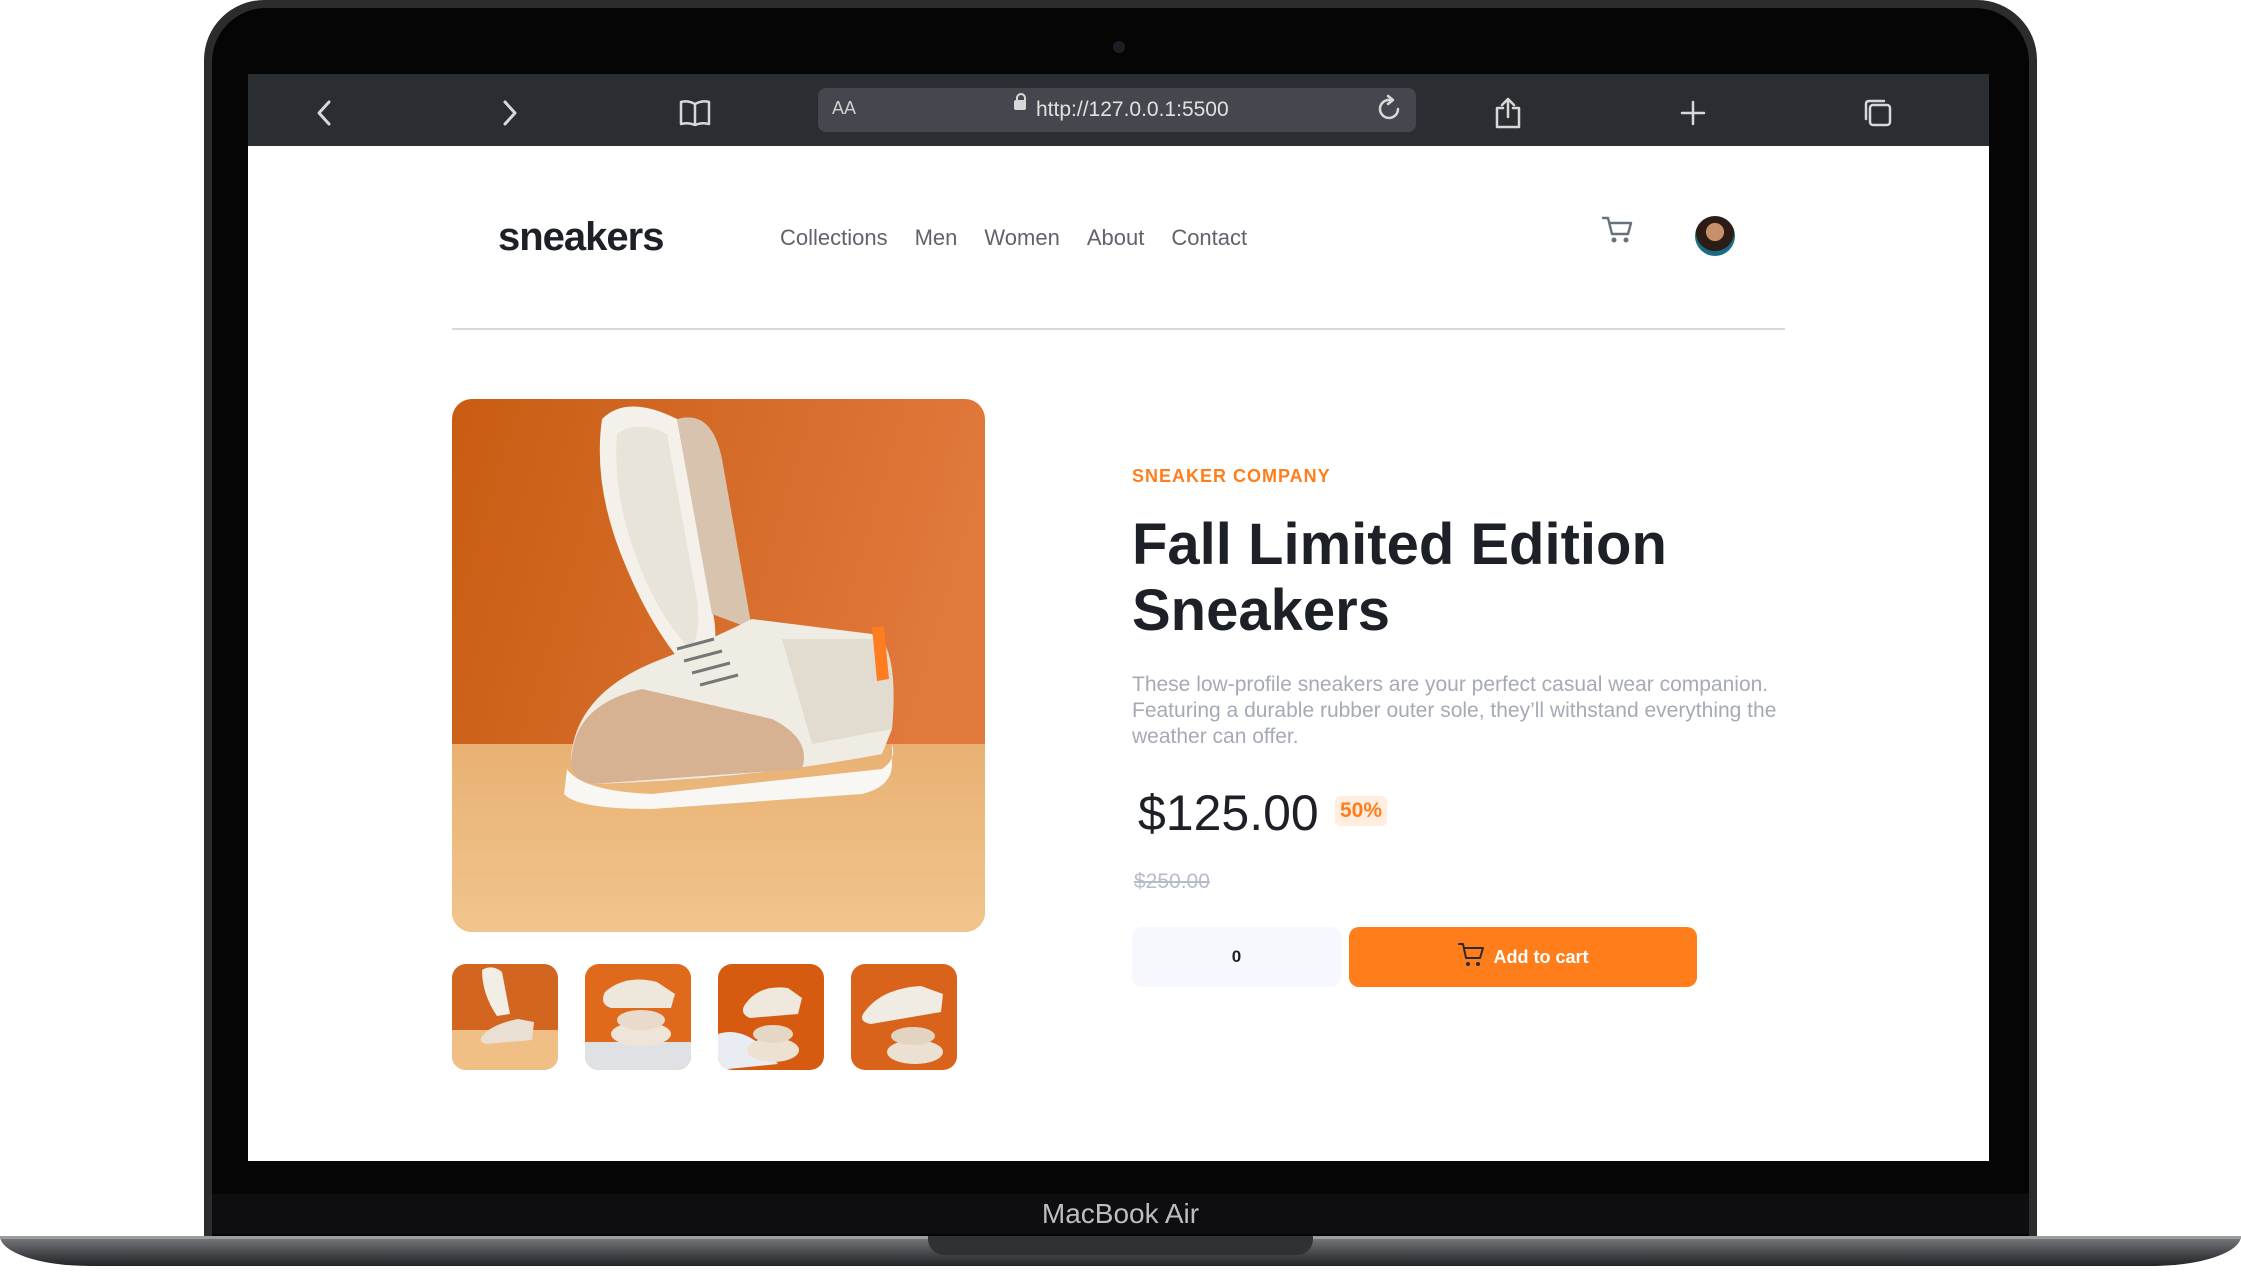  Describe the element at coordinates (1231, 476) in the screenshot. I see `company-label: SNEAKER COMPANY` at that location.